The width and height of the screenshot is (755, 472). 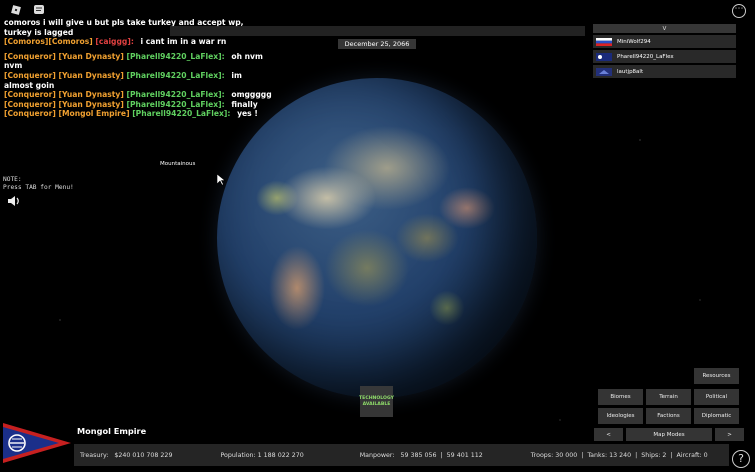 What do you see at coordinates (377, 44) in the screenshot?
I see `game-date: December 25, 2066` at bounding box center [377, 44].